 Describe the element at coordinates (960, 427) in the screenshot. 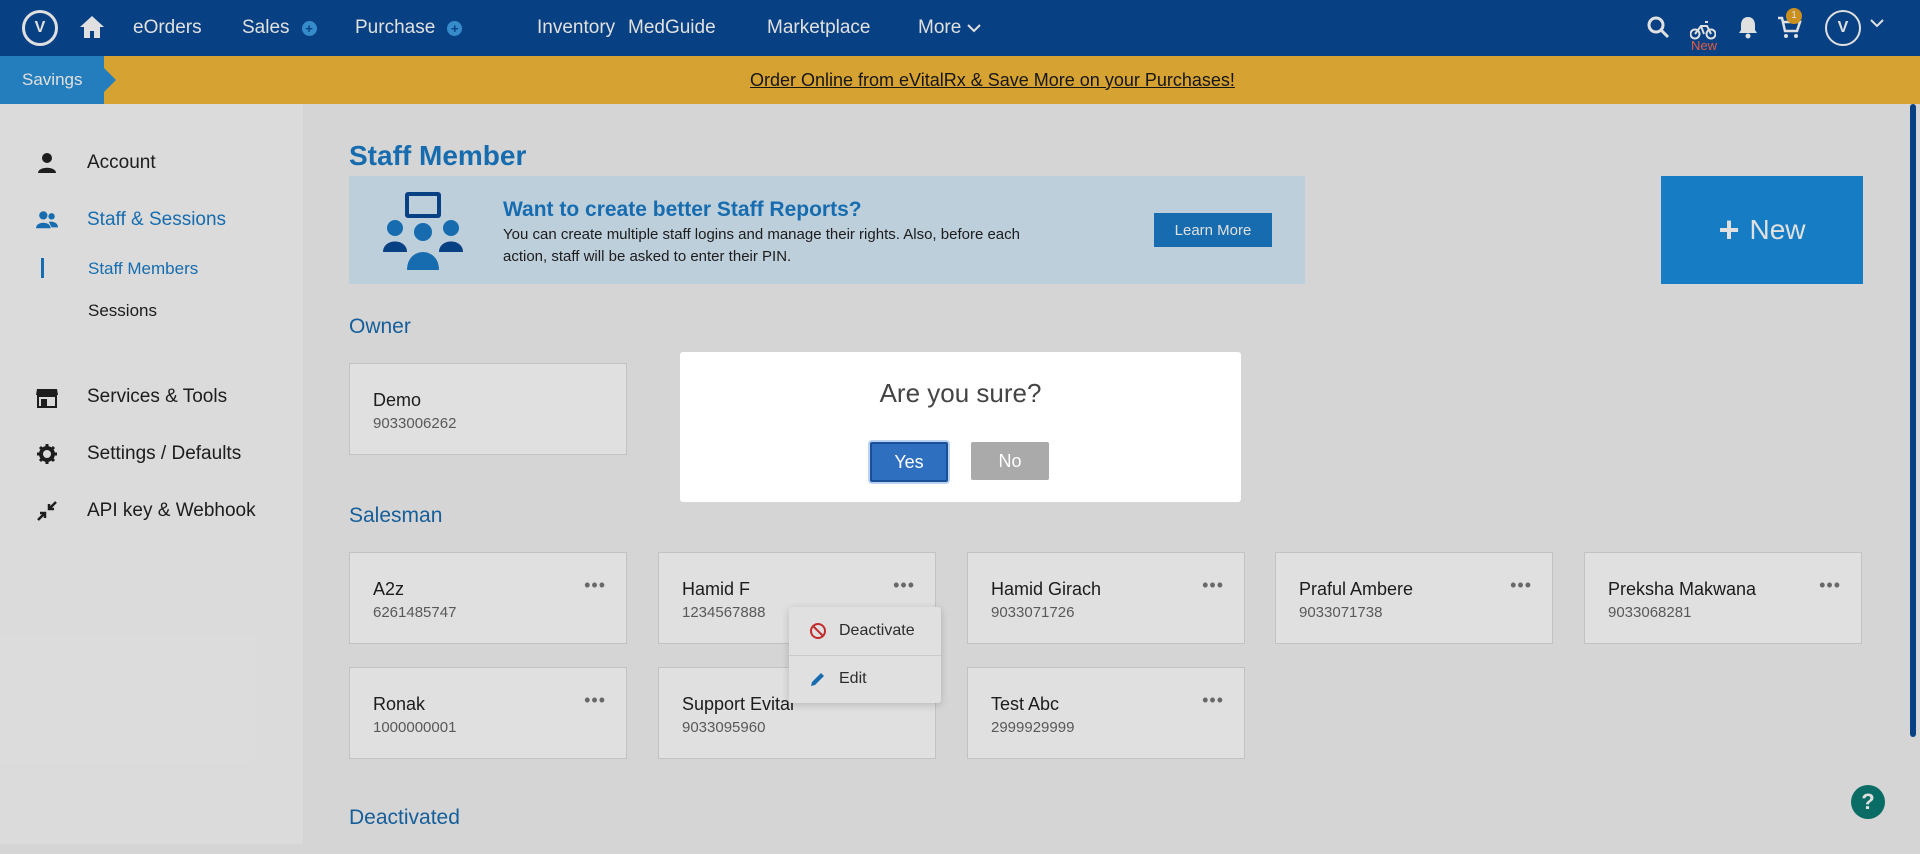

I see `confirm-dialog: Are you sure? Yes No` at that location.